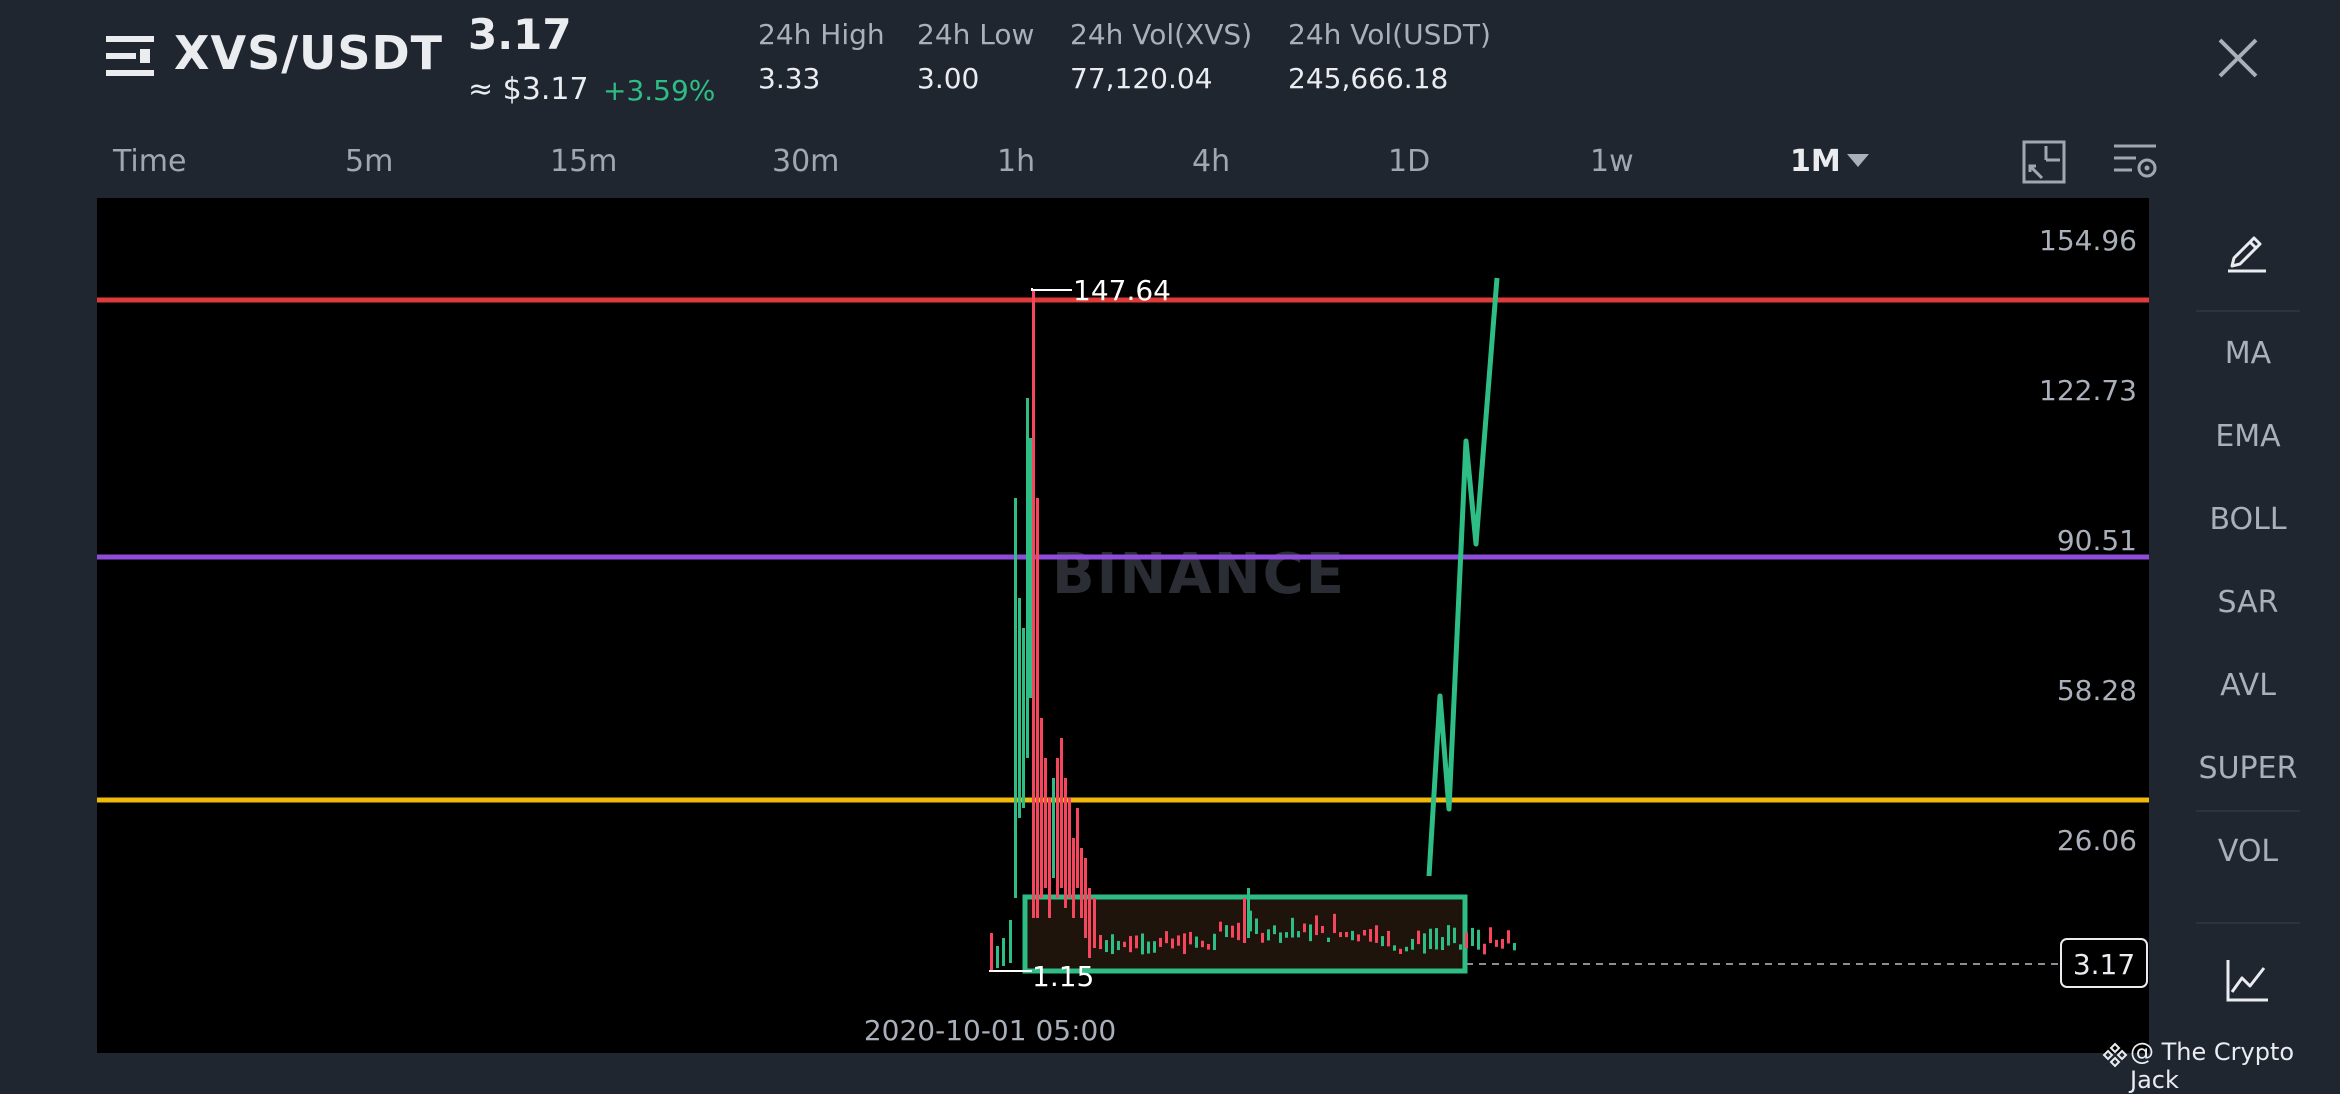 The width and height of the screenshot is (2340, 1094). I want to click on fullscreen-exit-icon, so click(2044, 162).